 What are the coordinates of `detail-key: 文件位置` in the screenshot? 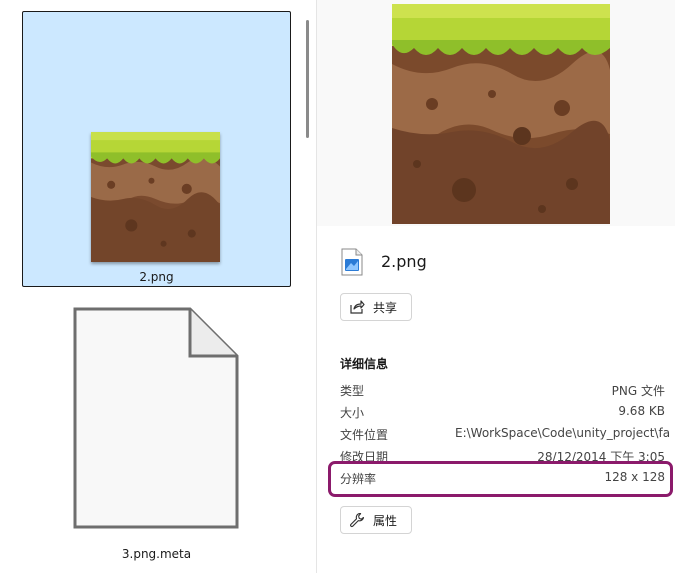 It's located at (364, 435).